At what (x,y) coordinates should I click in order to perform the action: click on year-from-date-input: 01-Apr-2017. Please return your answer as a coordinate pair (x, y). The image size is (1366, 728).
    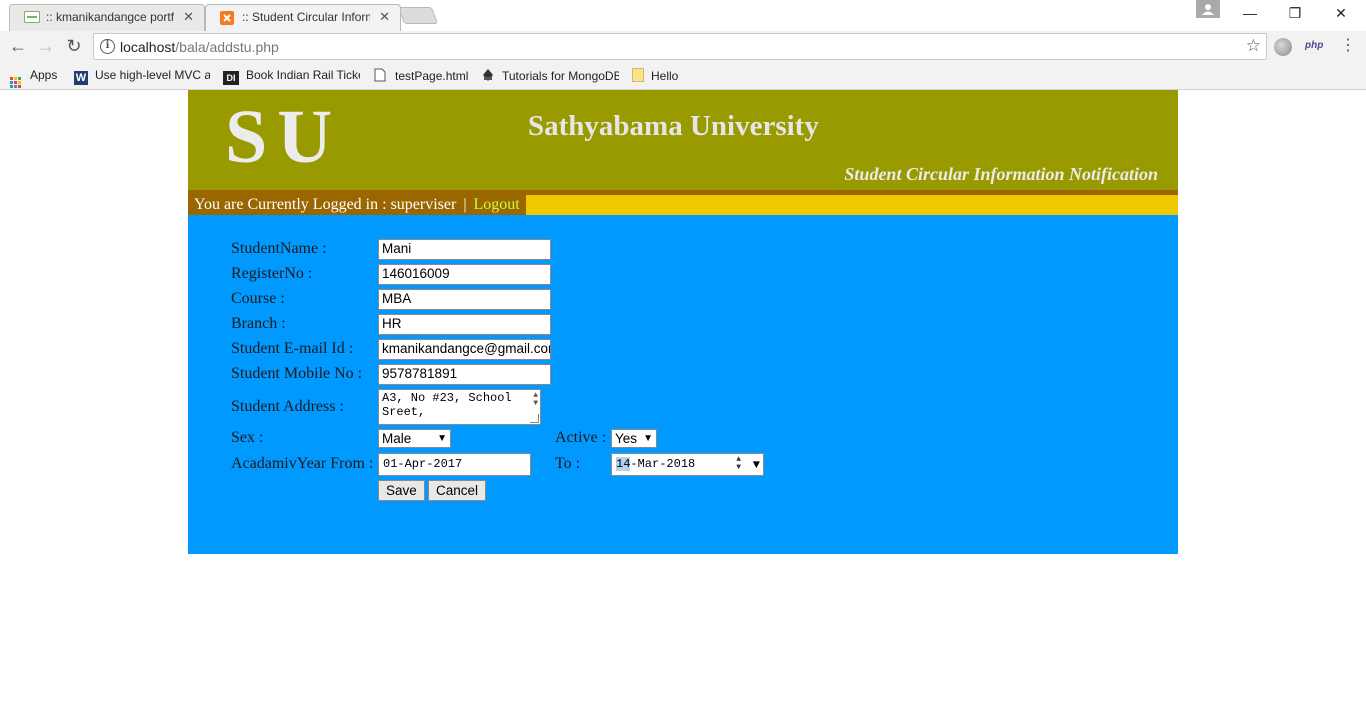
    Looking at the image, I should click on (454, 464).